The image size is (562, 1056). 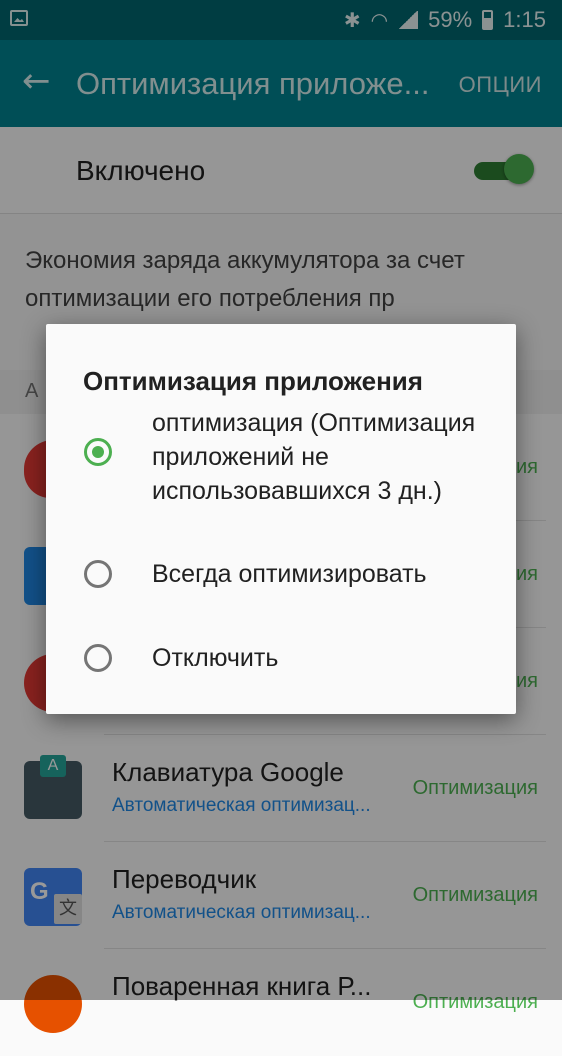 What do you see at coordinates (281, 679) in the screenshot?
I see `option-disable: Отключить` at bounding box center [281, 679].